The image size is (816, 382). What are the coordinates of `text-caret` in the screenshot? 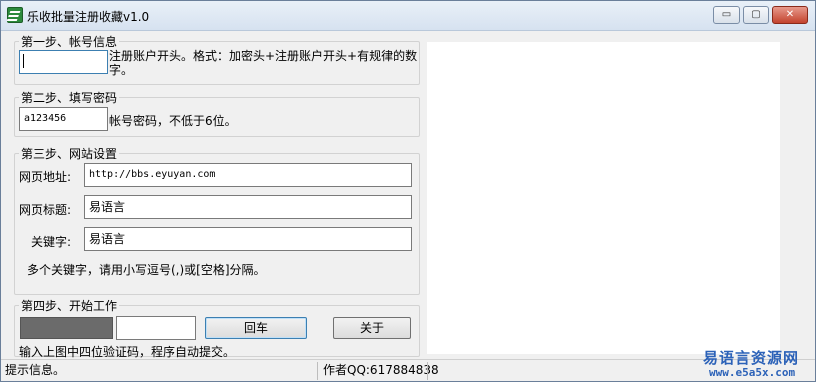 It's located at (23, 61).